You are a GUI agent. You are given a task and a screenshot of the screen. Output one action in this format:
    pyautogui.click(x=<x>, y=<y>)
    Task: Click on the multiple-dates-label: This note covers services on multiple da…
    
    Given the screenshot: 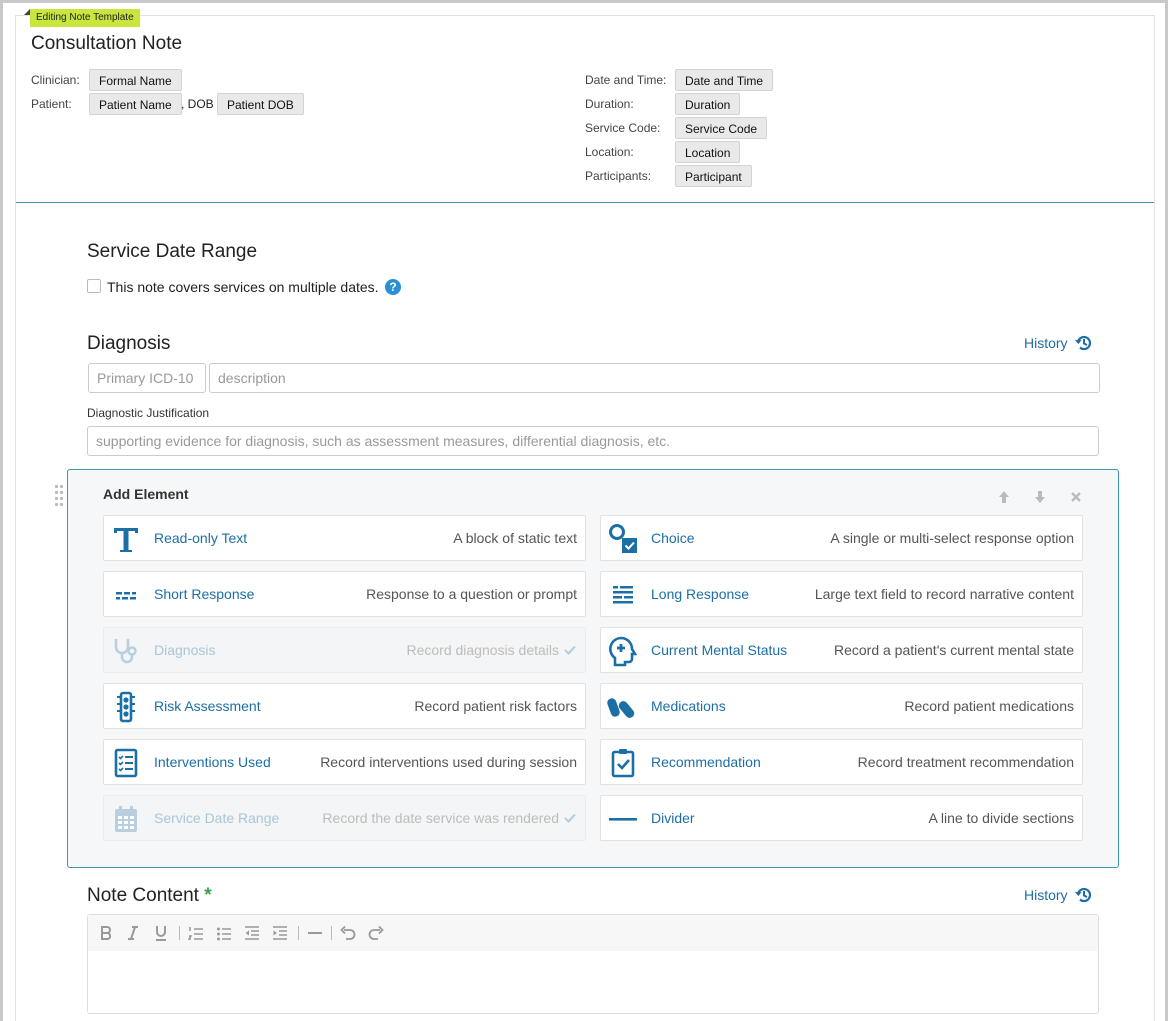 What is the action you would take?
    pyautogui.click(x=243, y=287)
    